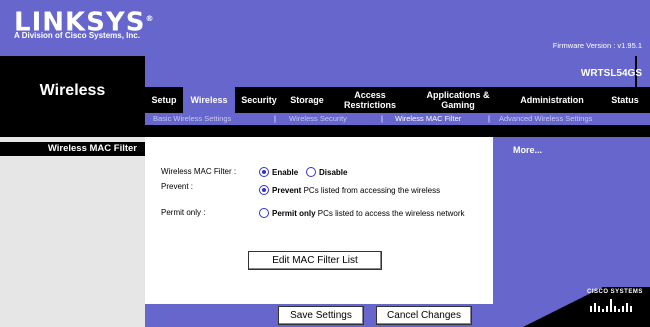 The height and width of the screenshot is (327, 650). I want to click on subtab-wireless-mac-filter: Wireless MAC Filter, so click(428, 119).